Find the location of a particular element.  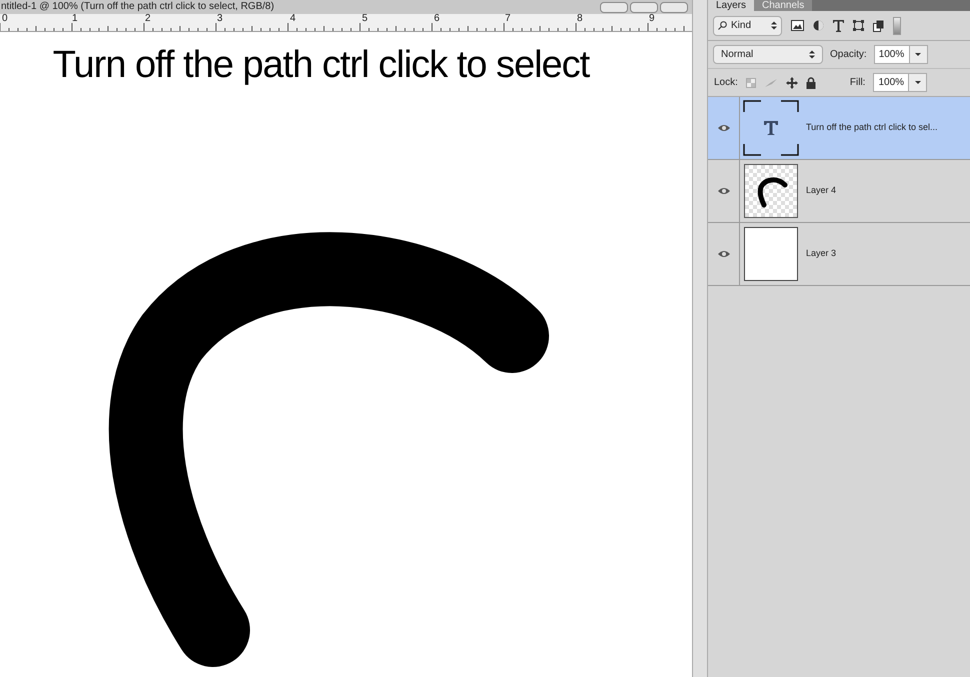

fill-value: 100% is located at coordinates (891, 83).